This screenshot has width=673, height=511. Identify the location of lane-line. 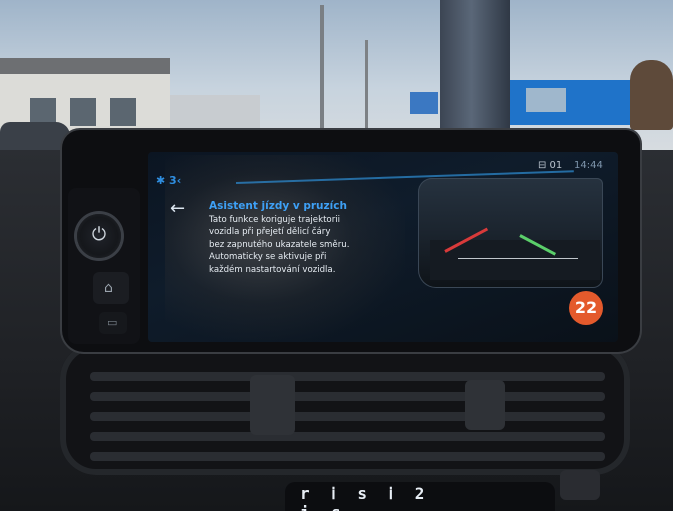
(518, 258).